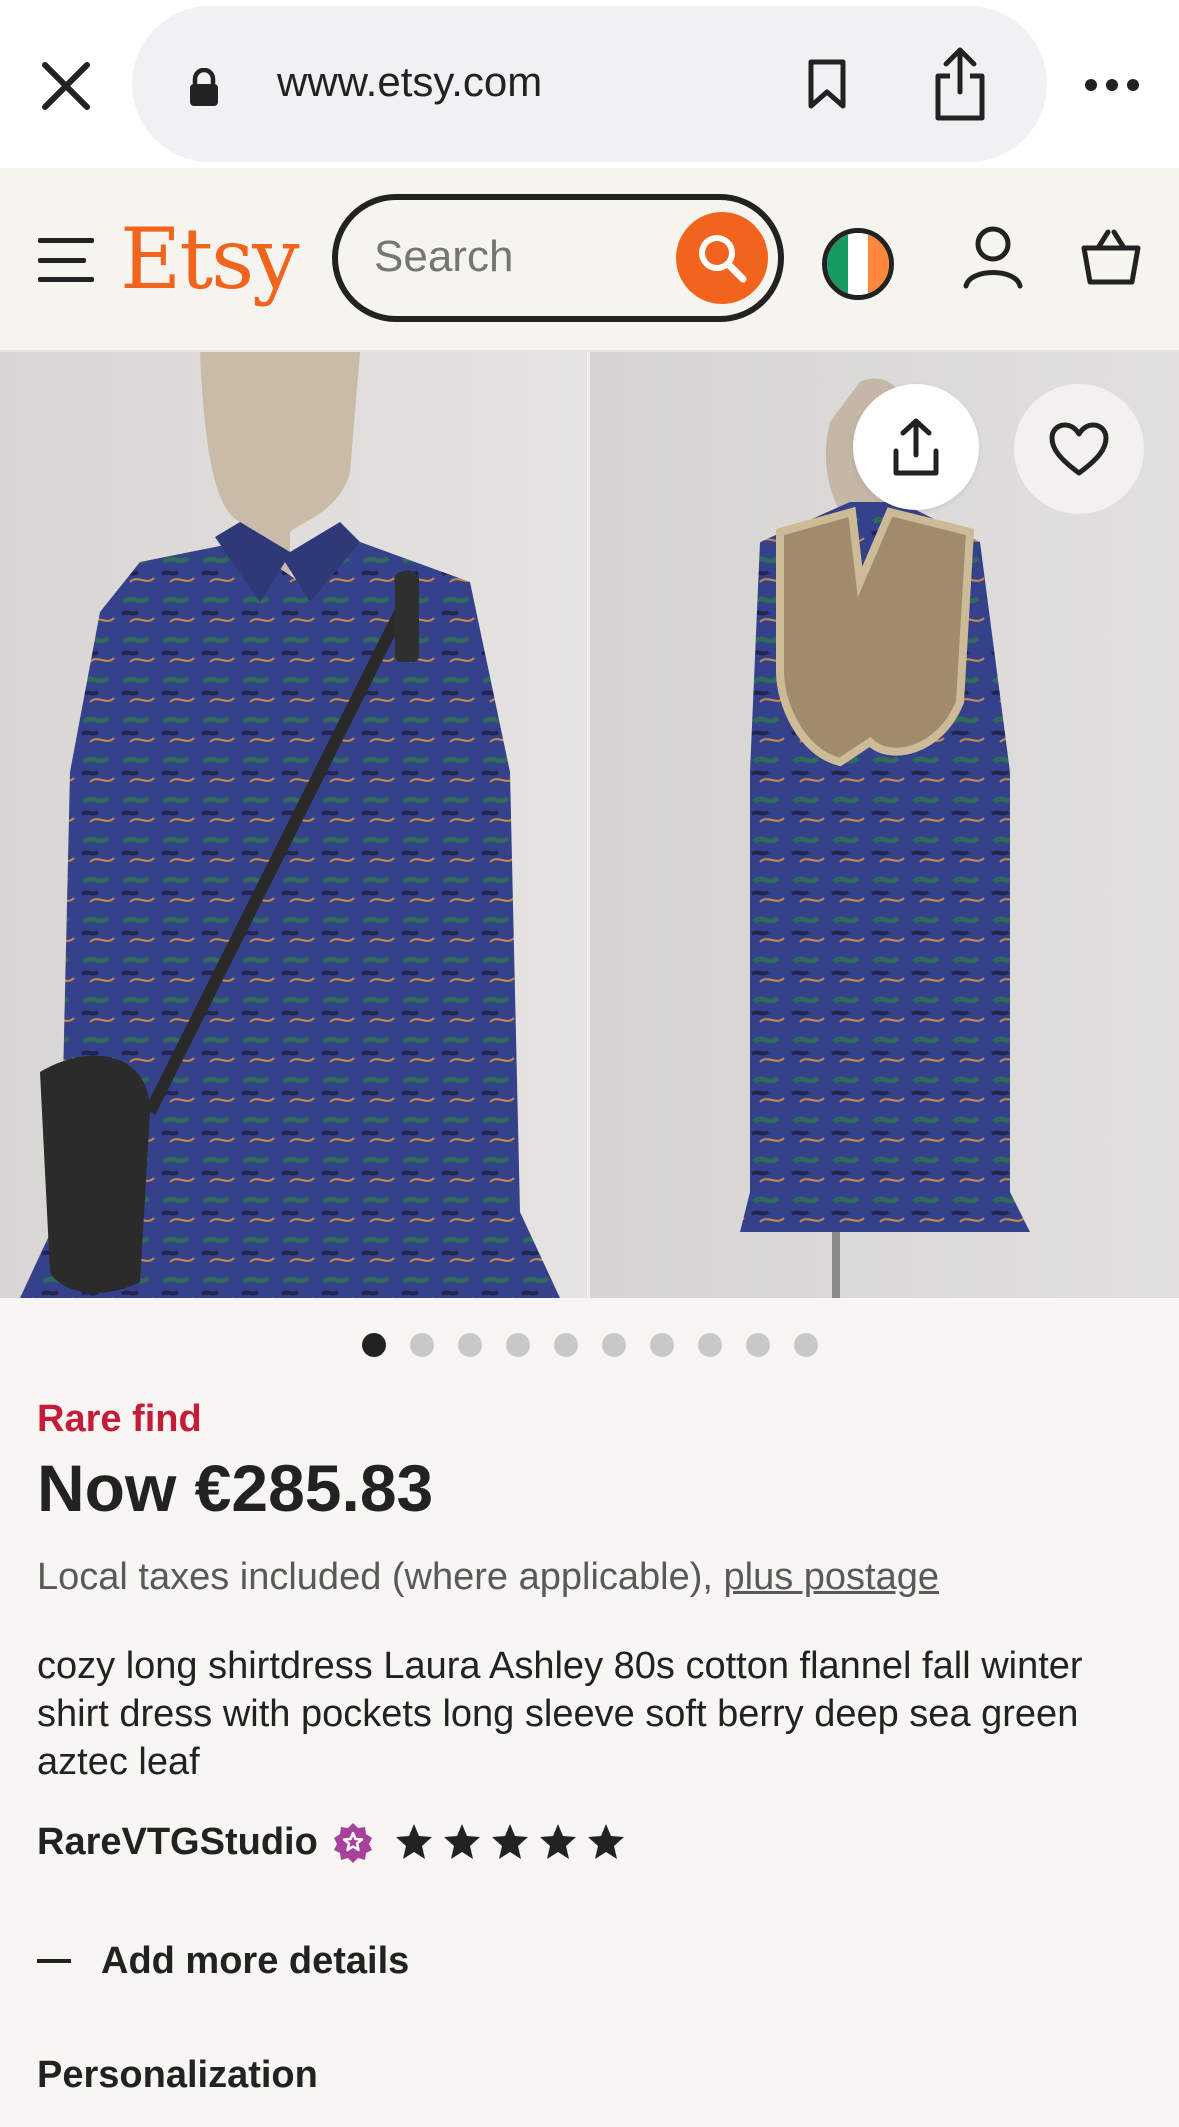 The height and width of the screenshot is (2127, 1179). What do you see at coordinates (1091, 85) in the screenshot?
I see `more-icon` at bounding box center [1091, 85].